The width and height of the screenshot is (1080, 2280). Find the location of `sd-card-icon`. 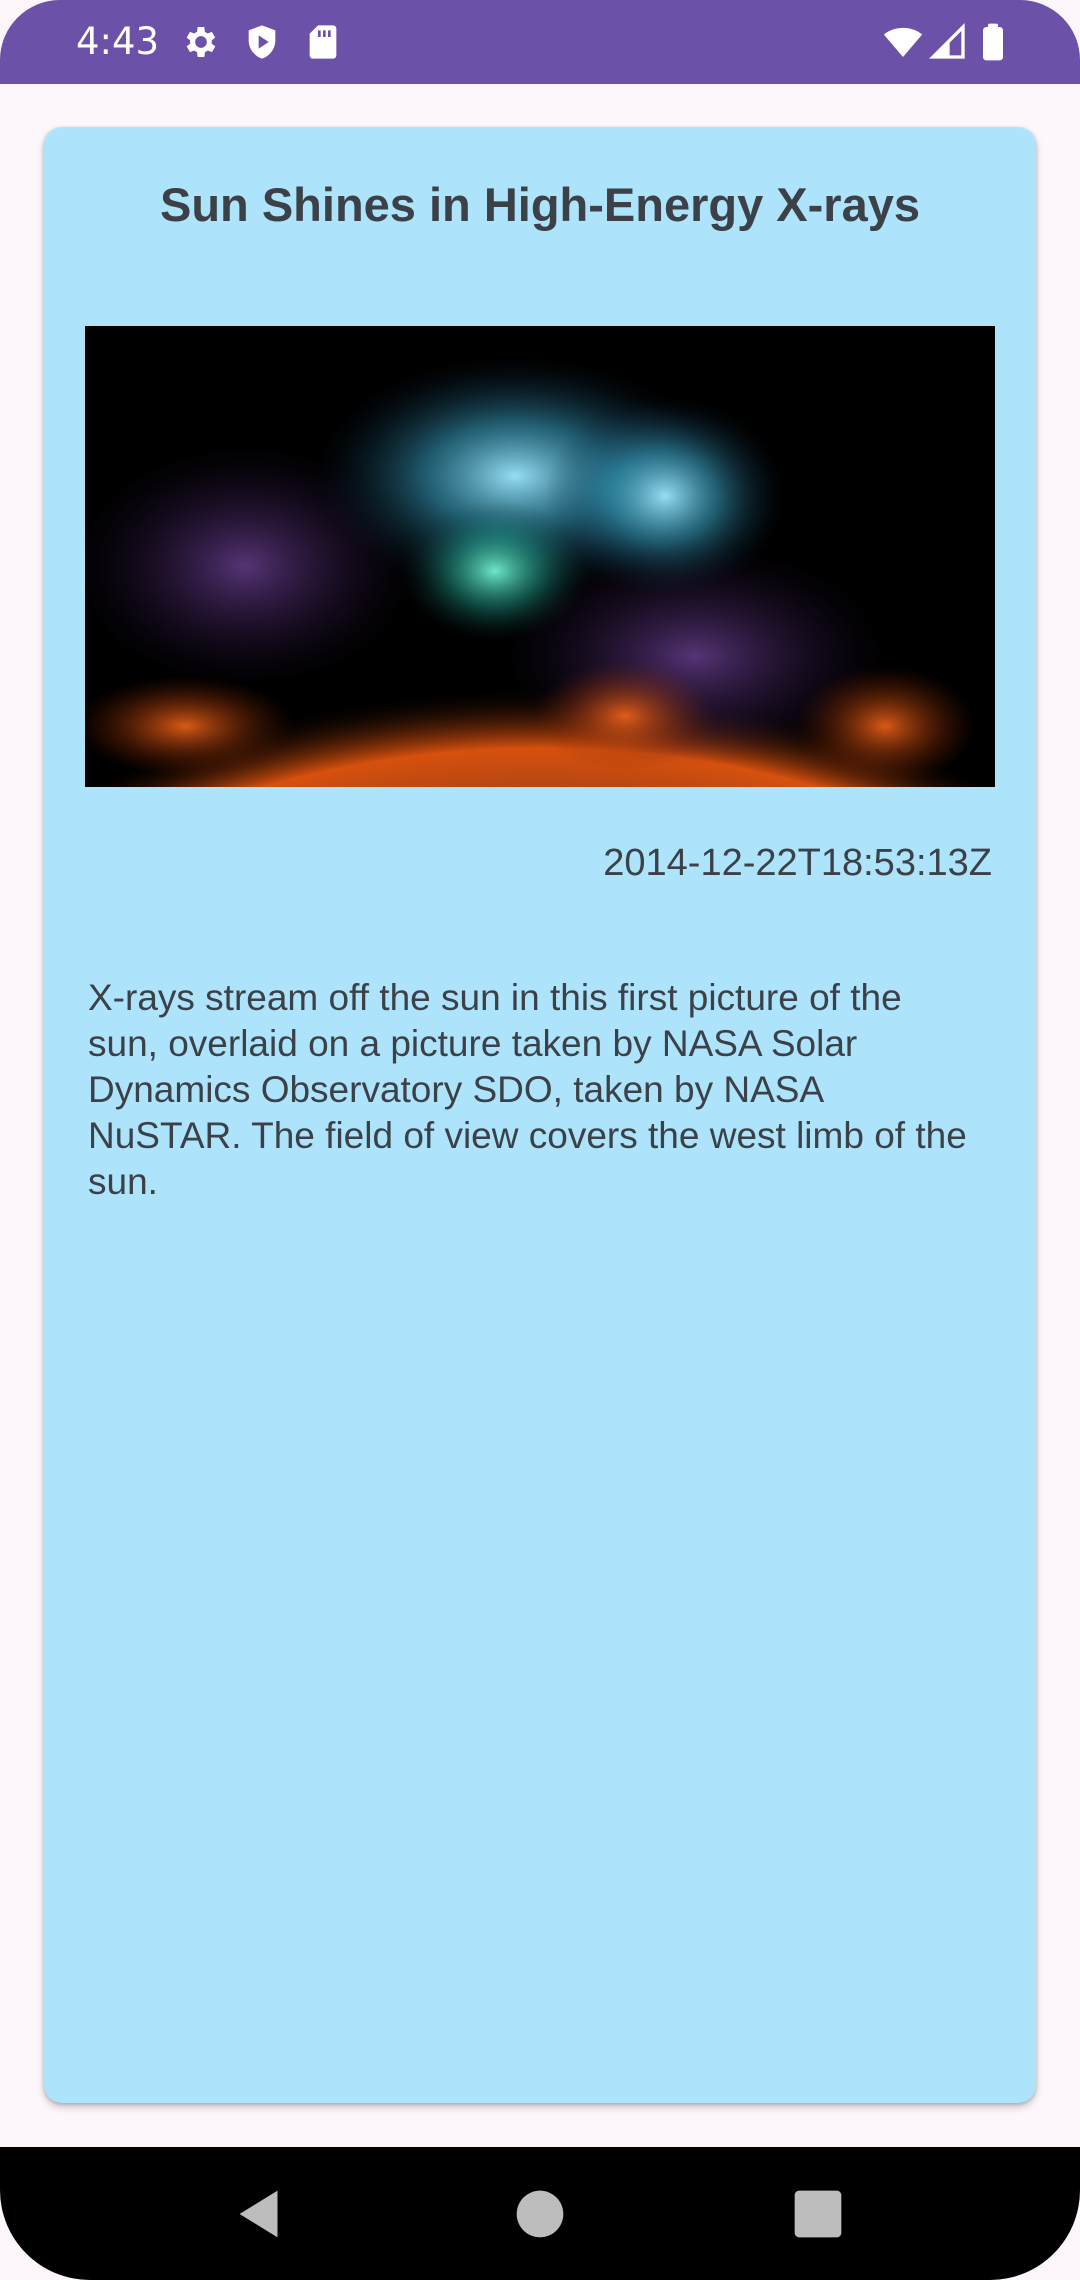

sd-card-icon is located at coordinates (323, 42).